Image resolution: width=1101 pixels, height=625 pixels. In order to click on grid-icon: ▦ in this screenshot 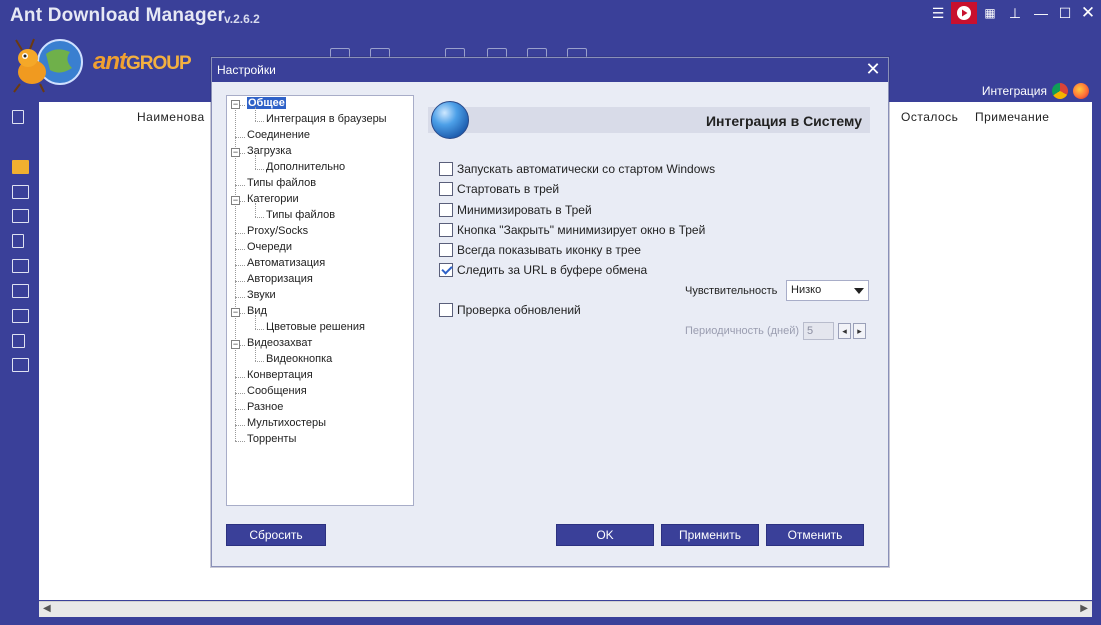, I will do `click(990, 13)`.